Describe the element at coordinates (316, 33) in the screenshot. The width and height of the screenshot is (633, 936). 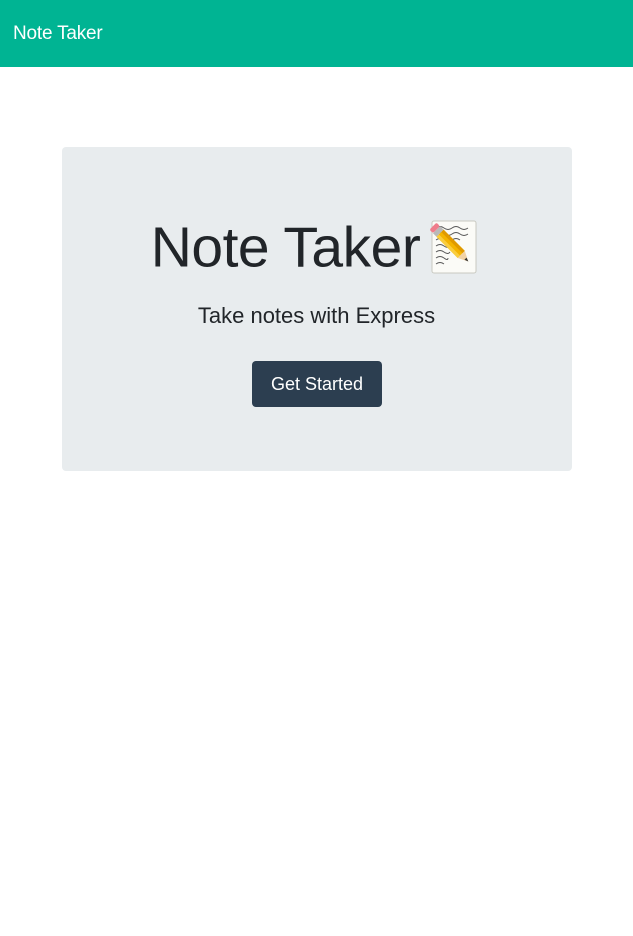
I see `navbar: Note Taker` at that location.